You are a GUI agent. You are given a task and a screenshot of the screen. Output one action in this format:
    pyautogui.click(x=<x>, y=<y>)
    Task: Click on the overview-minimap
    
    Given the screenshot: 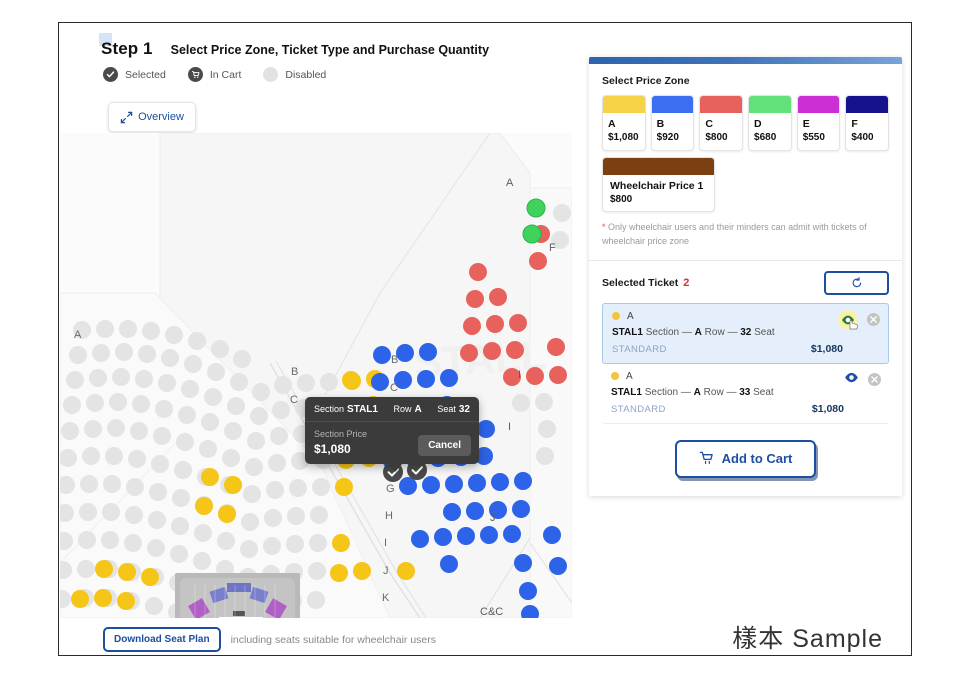 What is the action you would take?
    pyautogui.click(x=237, y=595)
    